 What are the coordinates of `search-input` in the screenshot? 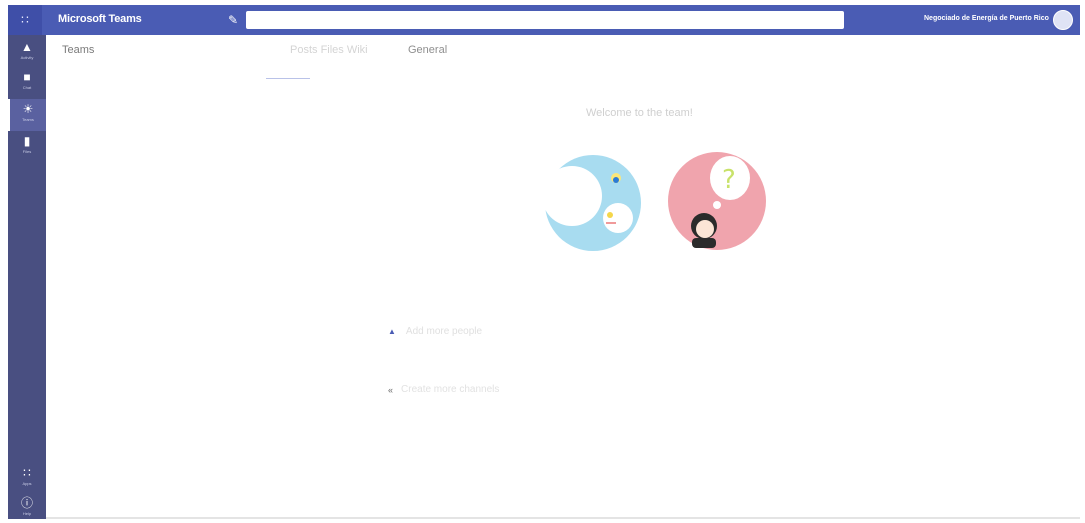 It's located at (545, 20).